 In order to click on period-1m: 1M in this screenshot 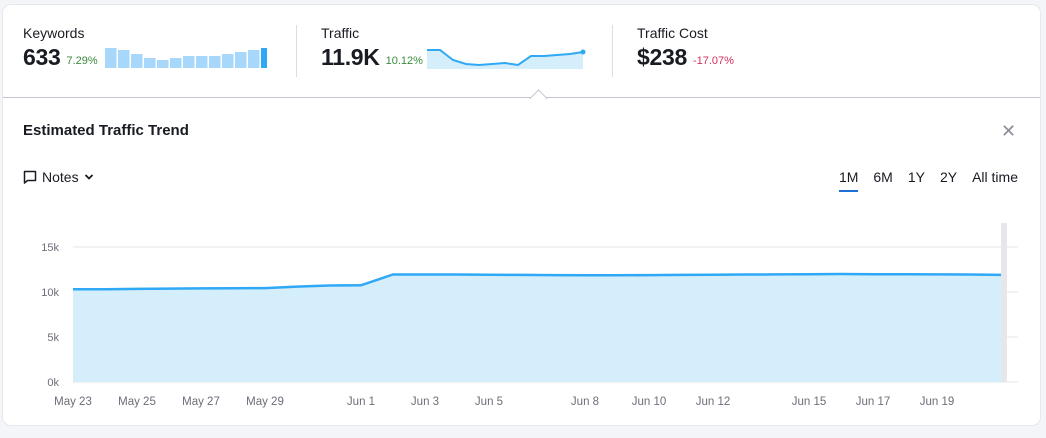, I will do `click(848, 180)`.